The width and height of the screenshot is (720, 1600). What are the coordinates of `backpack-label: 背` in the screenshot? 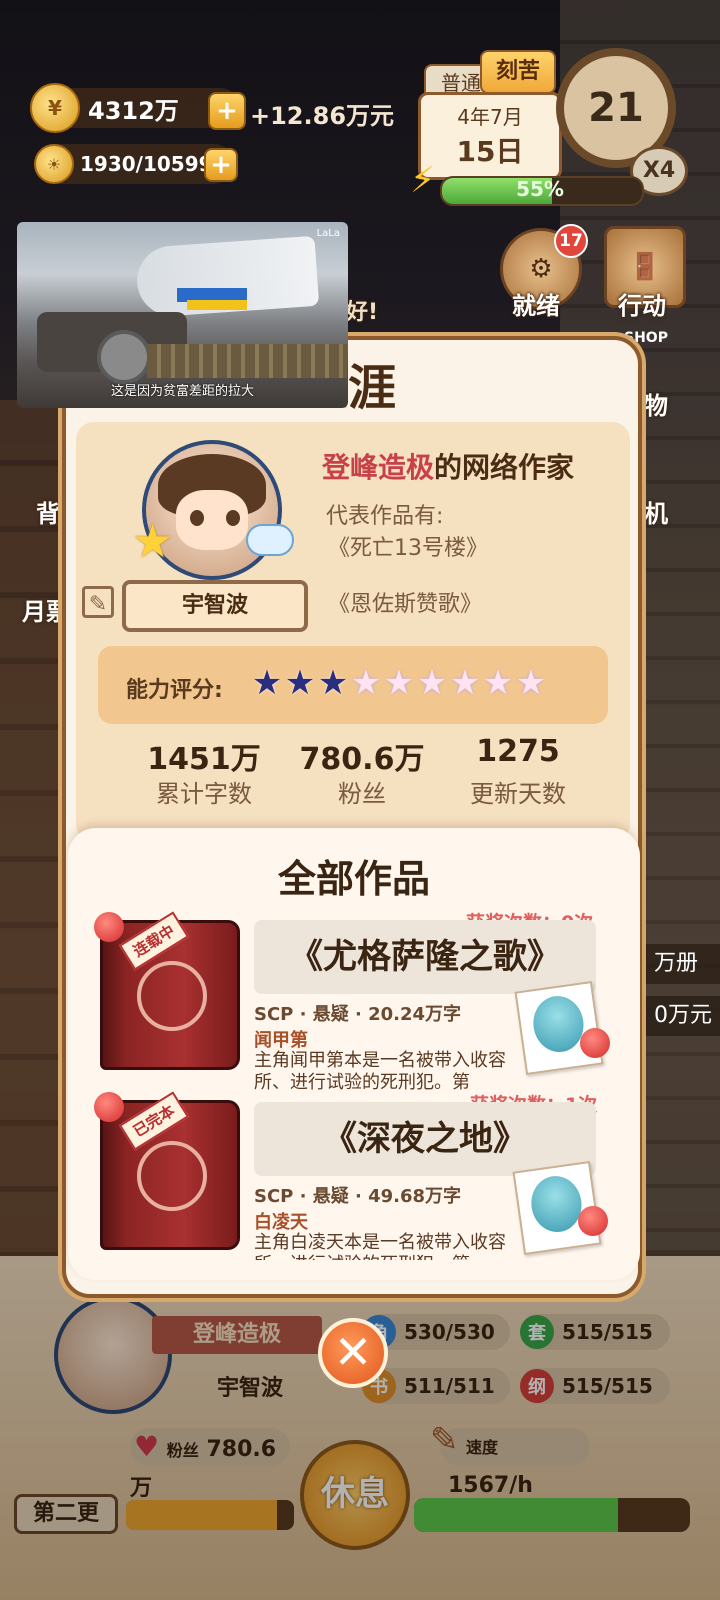 It's located at (48, 511).